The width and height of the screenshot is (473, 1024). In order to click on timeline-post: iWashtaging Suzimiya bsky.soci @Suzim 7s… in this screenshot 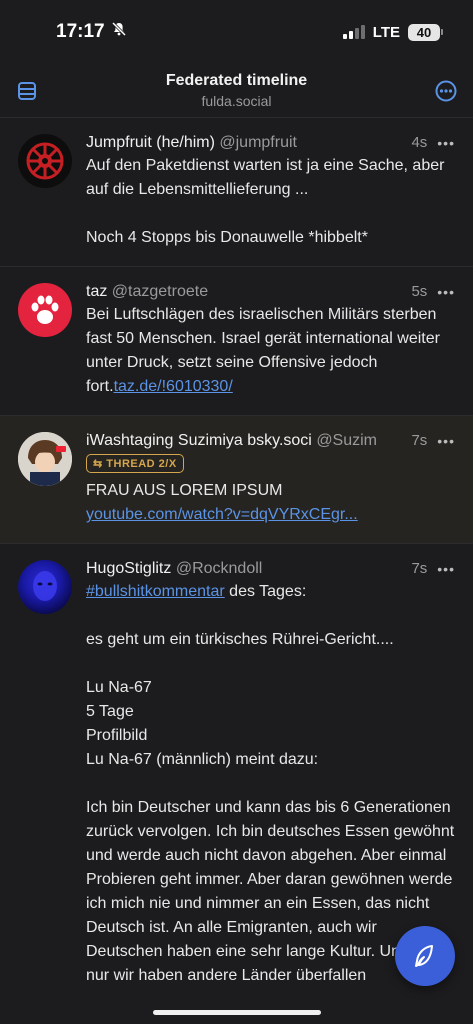, I will do `click(236, 480)`.